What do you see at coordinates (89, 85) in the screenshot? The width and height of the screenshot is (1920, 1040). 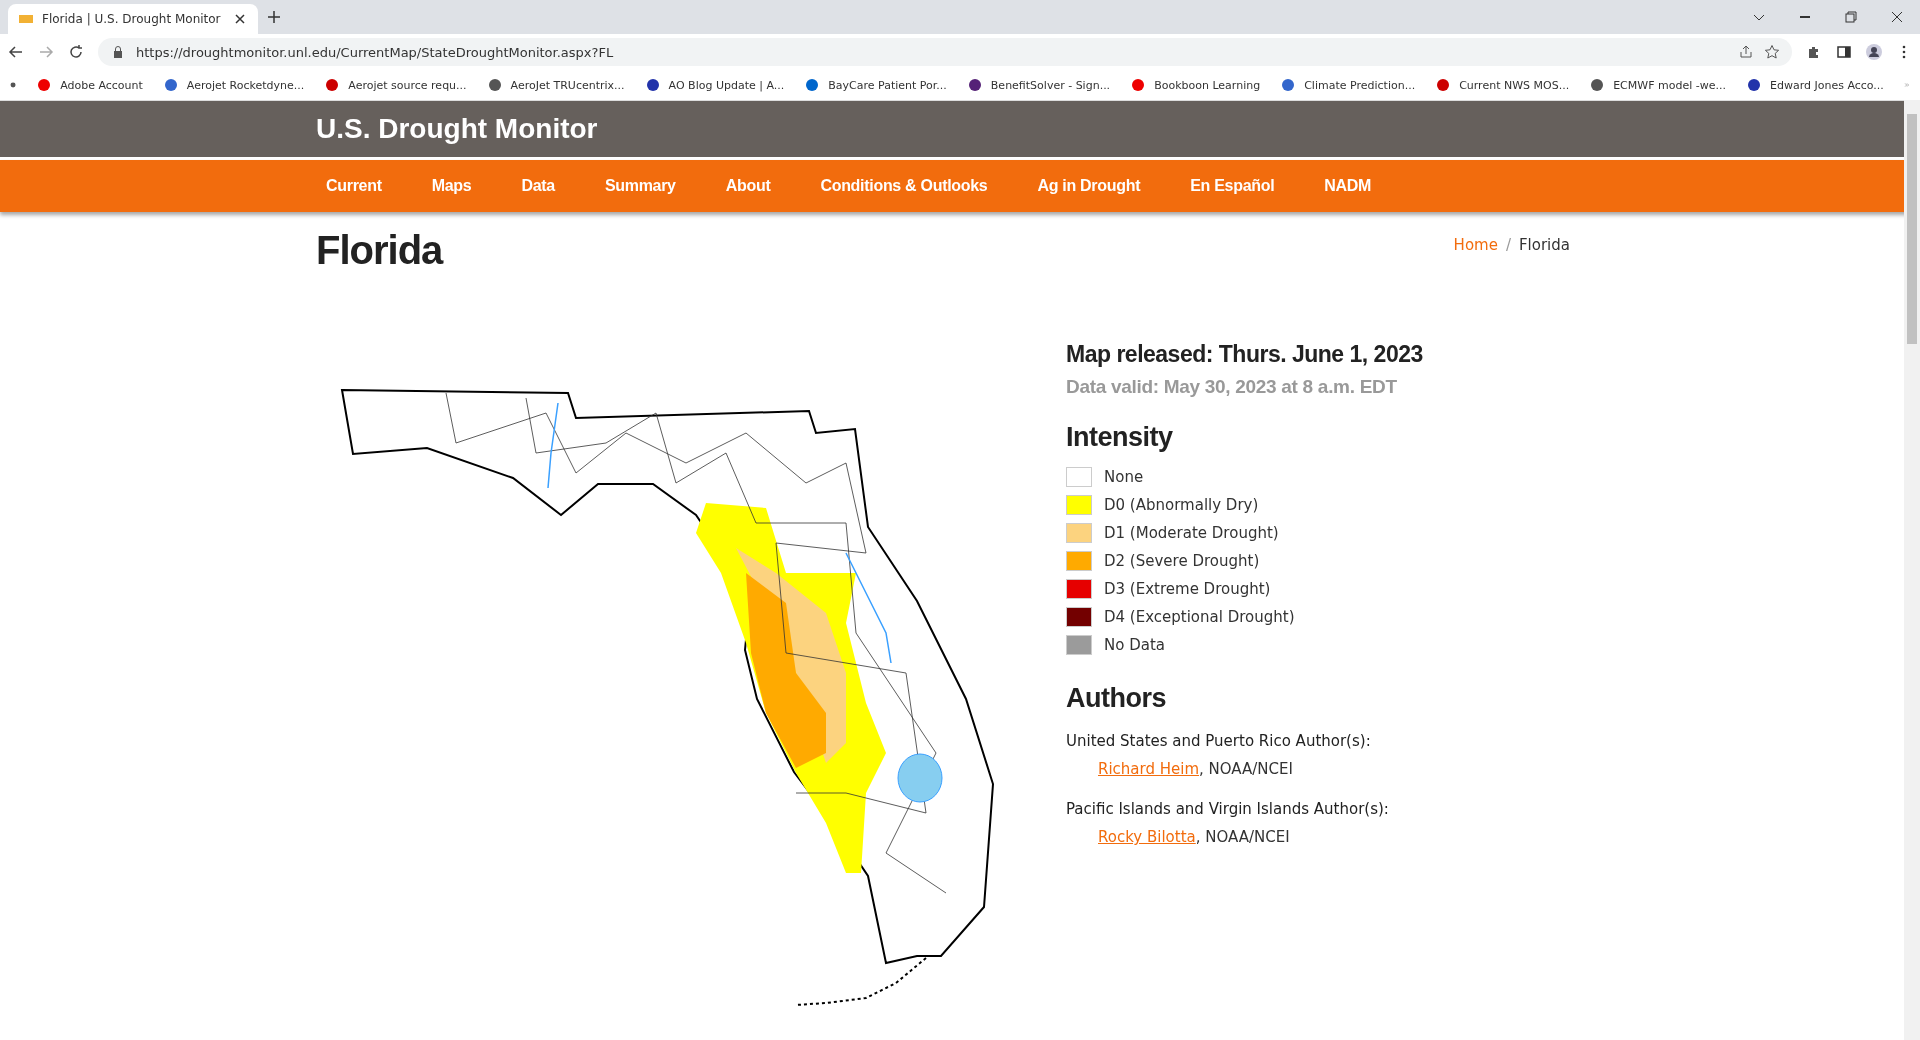 I see `bookmark-link: Adobe Account` at bounding box center [89, 85].